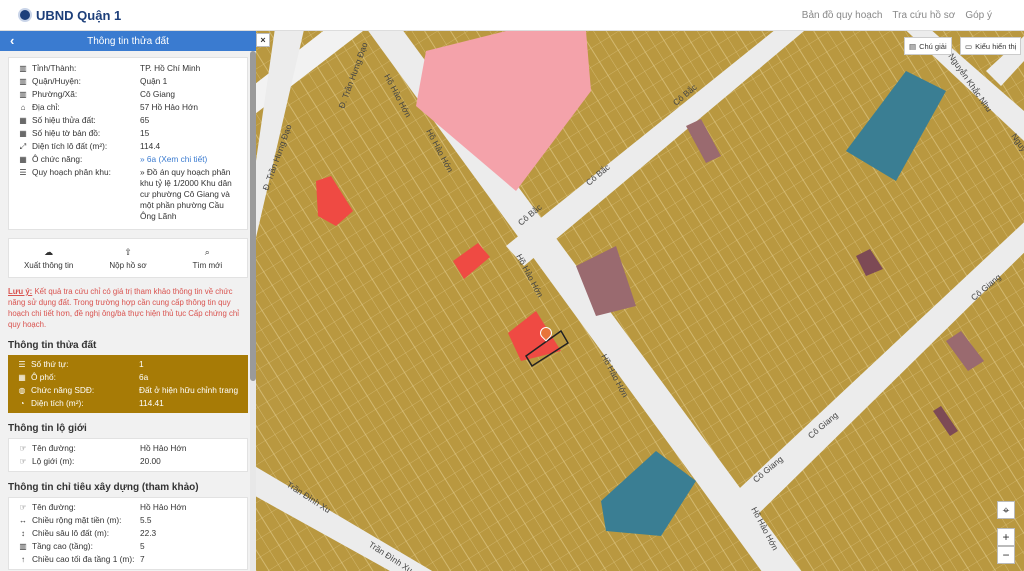 The width and height of the screenshot is (1024, 571). What do you see at coordinates (969, 46) in the screenshot?
I see `layers-icon: ▭` at bounding box center [969, 46].